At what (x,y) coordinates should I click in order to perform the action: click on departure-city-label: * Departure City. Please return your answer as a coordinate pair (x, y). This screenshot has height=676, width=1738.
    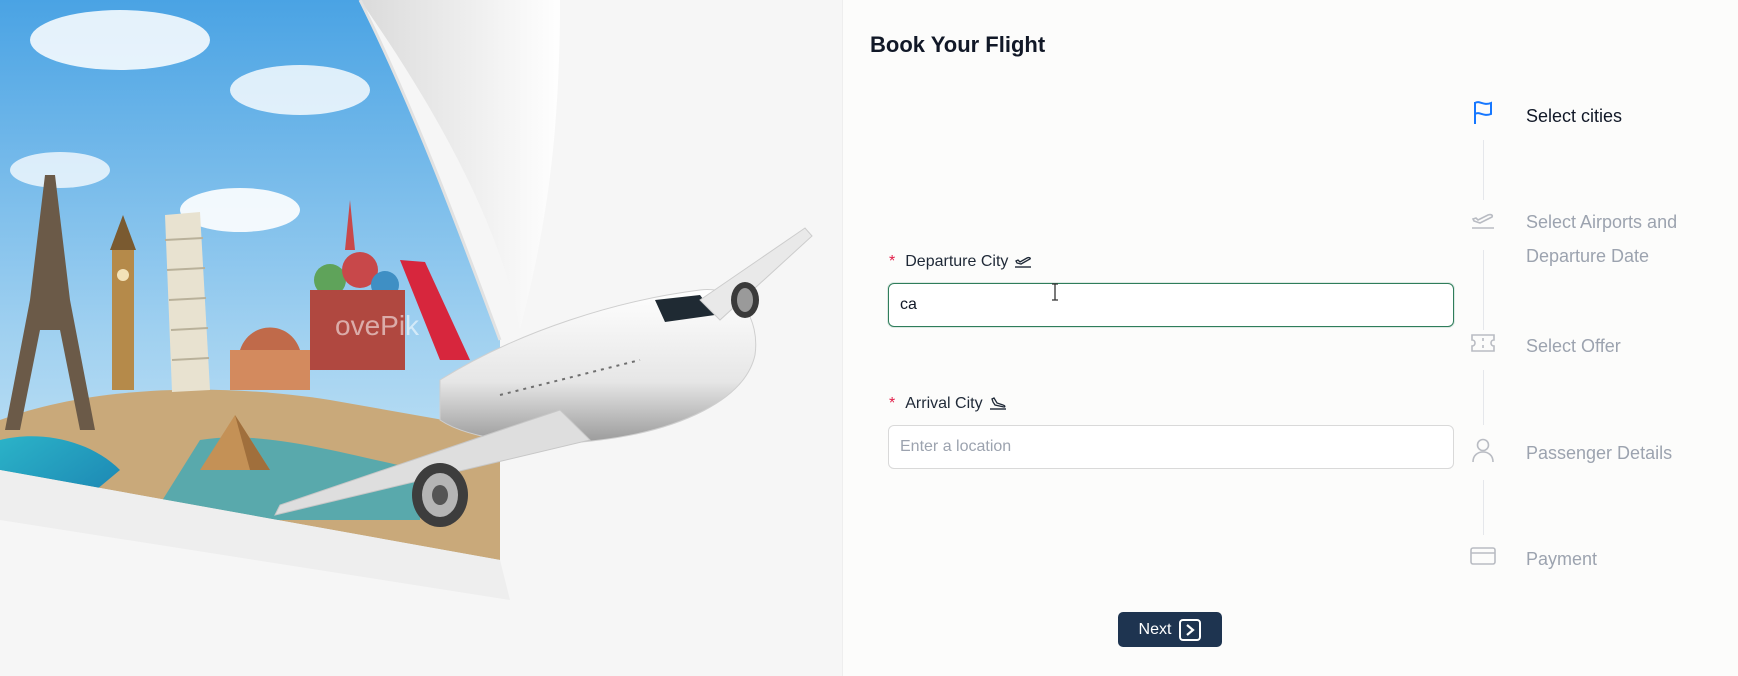
    Looking at the image, I should click on (960, 262).